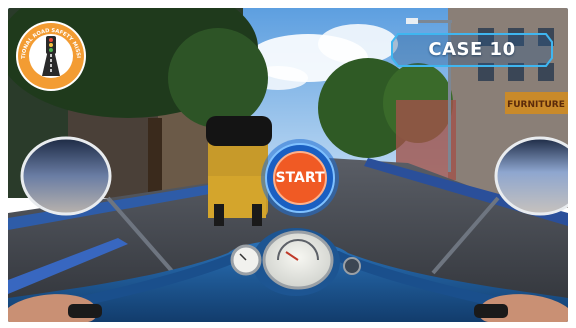  What do you see at coordinates (472, 49) in the screenshot?
I see `case-number-label: CASE 10` at bounding box center [472, 49].